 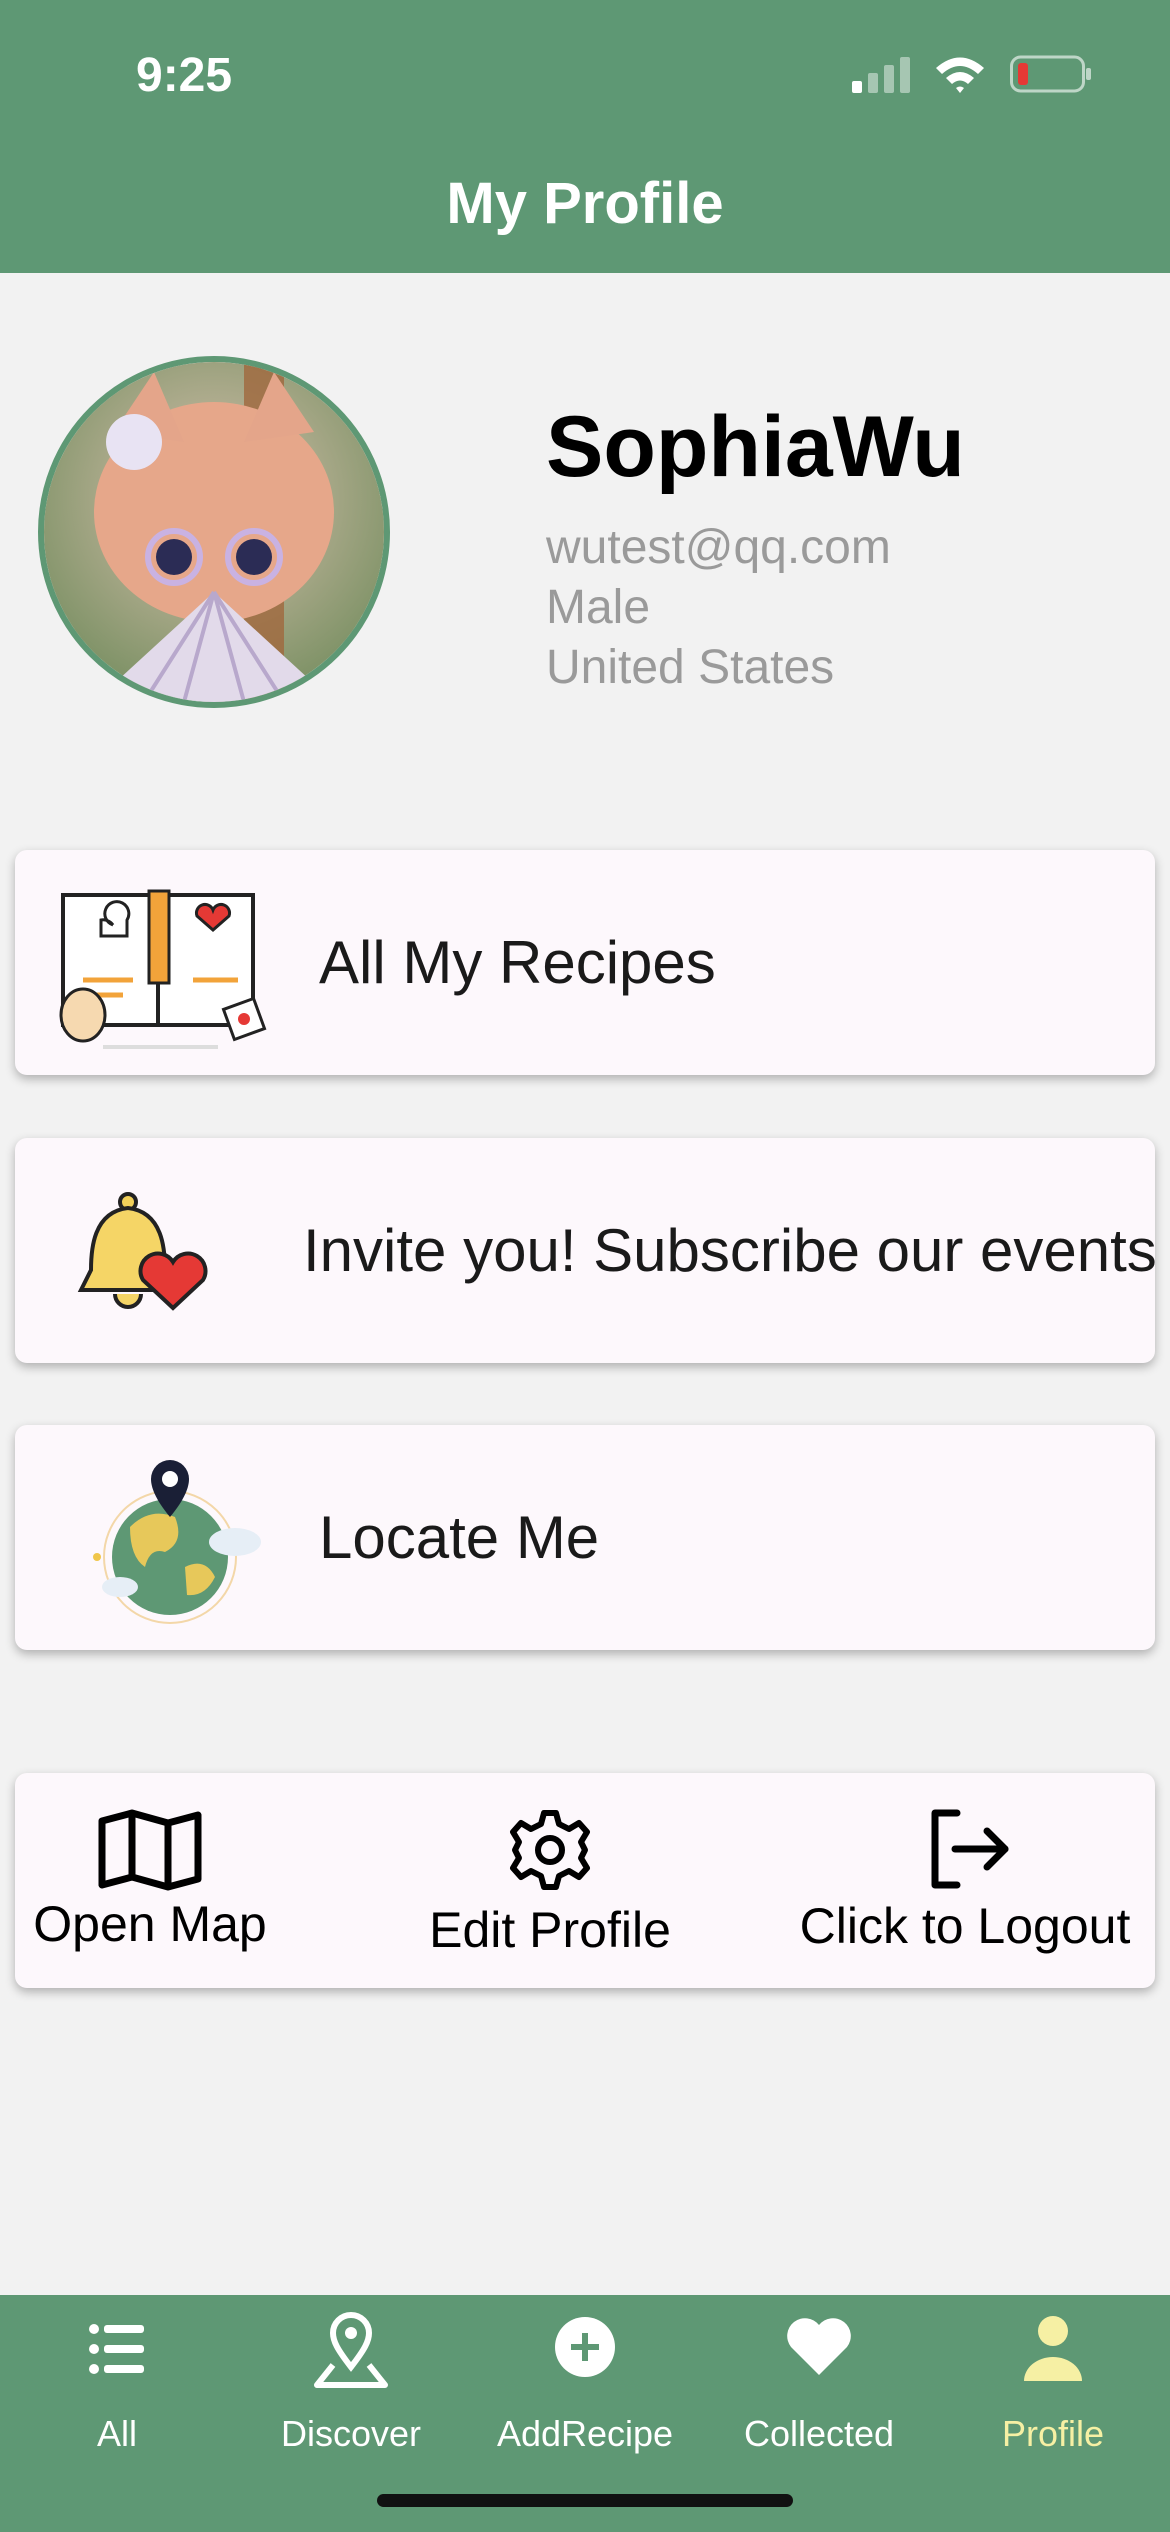 What do you see at coordinates (177, 1542) in the screenshot?
I see `globe-pin-icon` at bounding box center [177, 1542].